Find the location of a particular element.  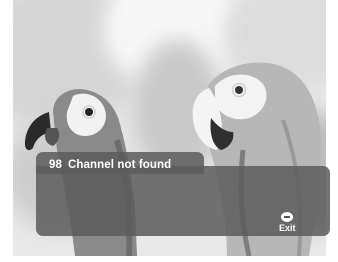

exit-button-label: Exit is located at coordinates (287, 228).